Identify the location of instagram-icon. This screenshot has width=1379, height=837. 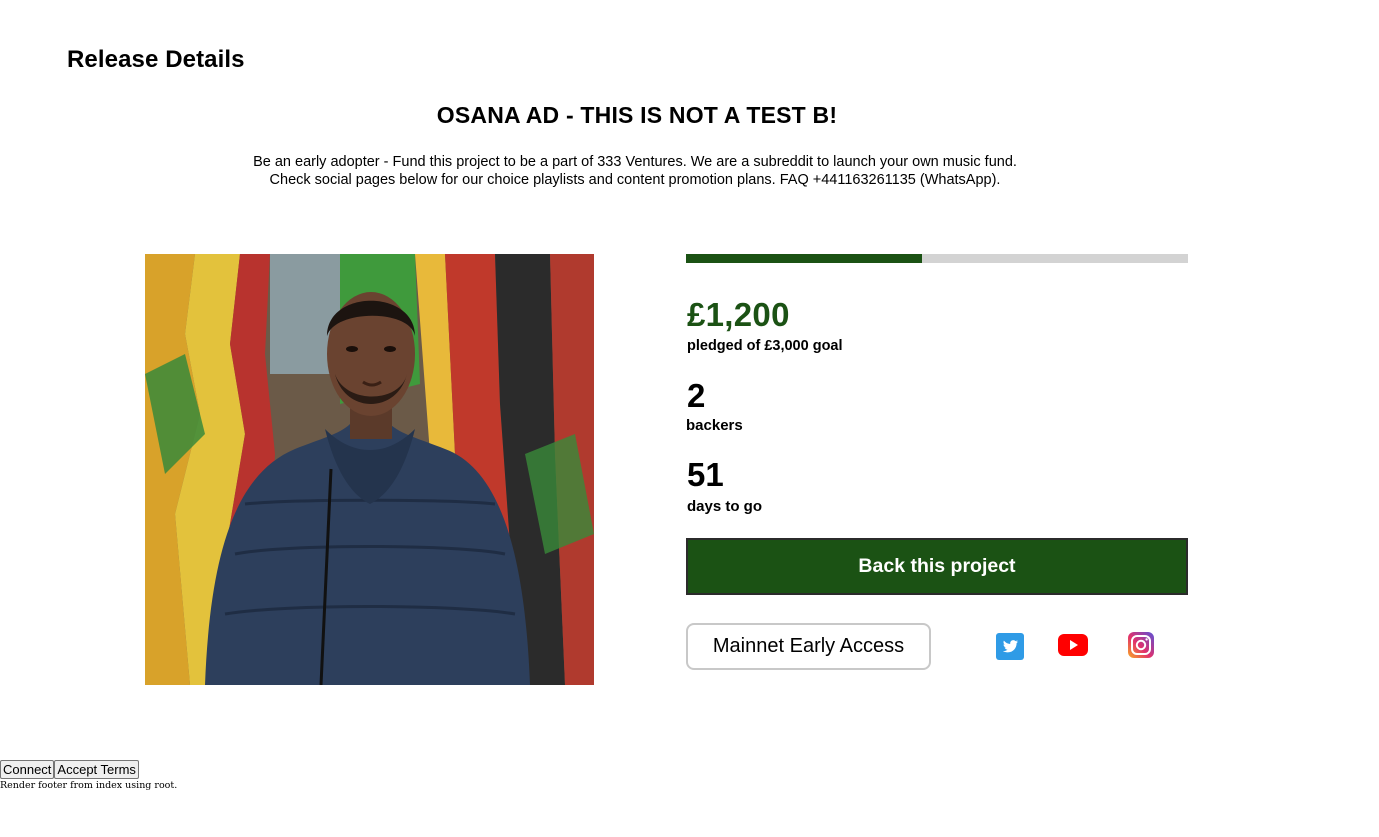
(1141, 645).